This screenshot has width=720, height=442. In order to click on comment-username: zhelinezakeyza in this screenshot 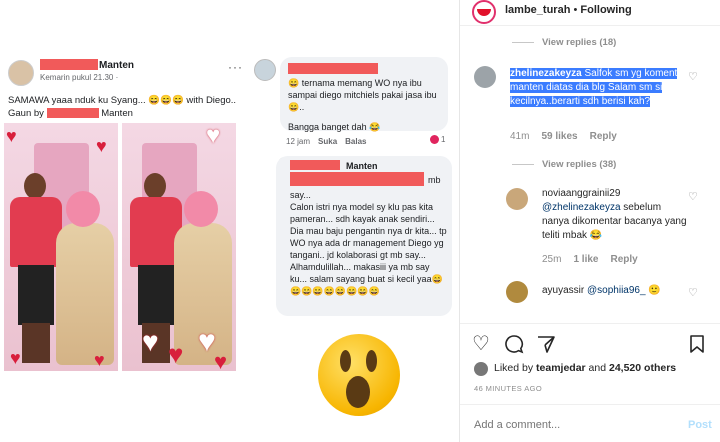, I will do `click(546, 73)`.